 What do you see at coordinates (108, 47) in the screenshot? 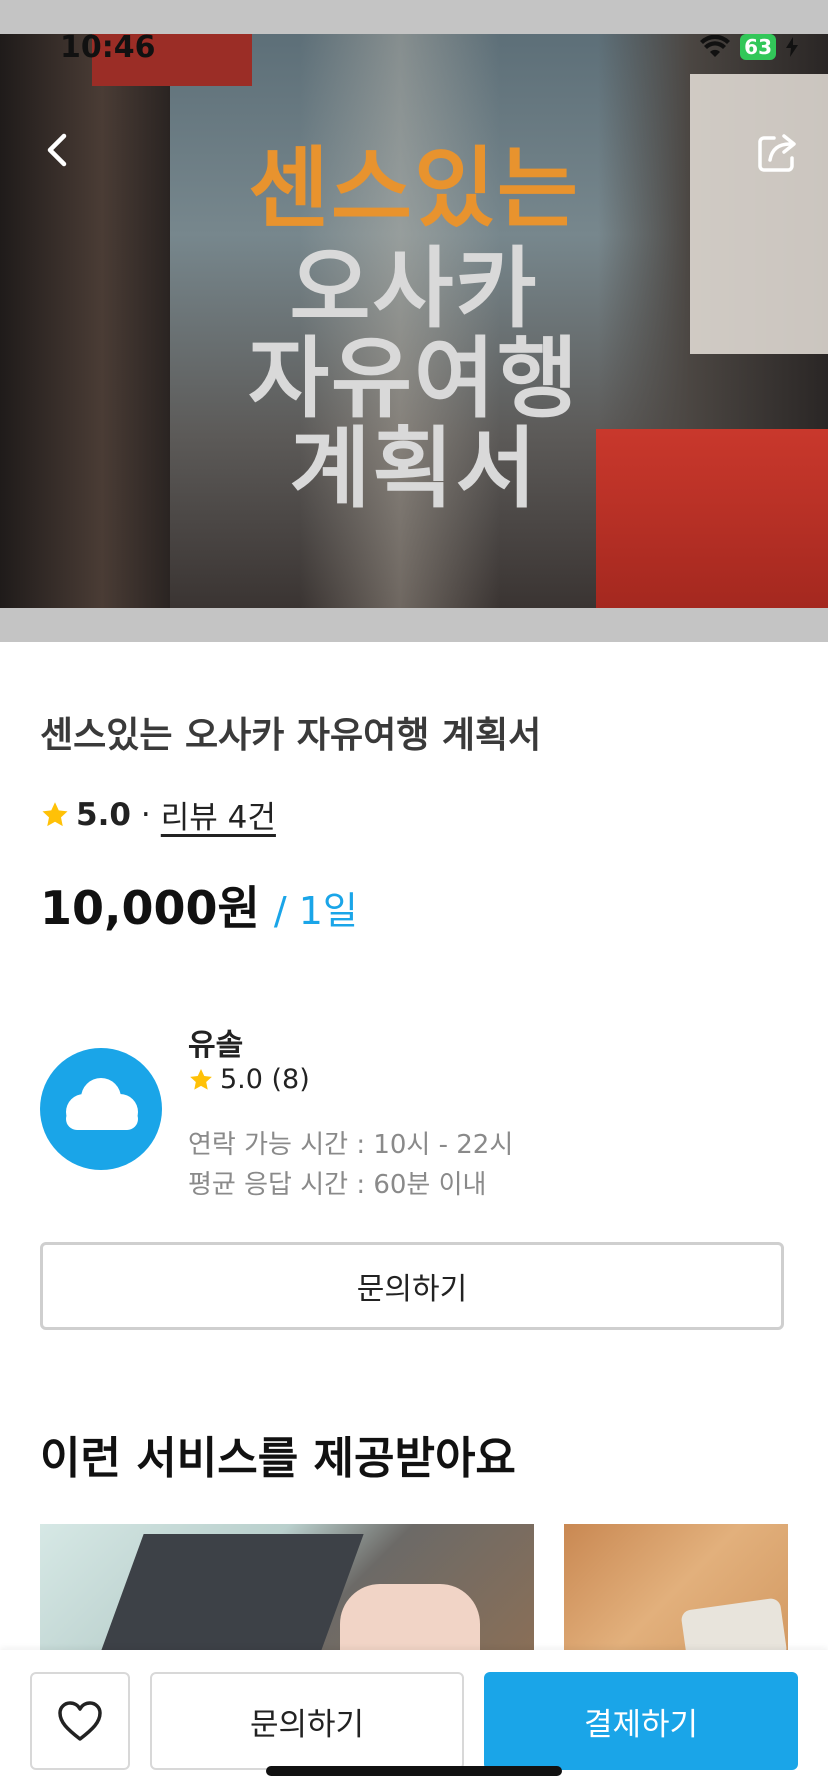
I see `status-time: 10:46` at bounding box center [108, 47].